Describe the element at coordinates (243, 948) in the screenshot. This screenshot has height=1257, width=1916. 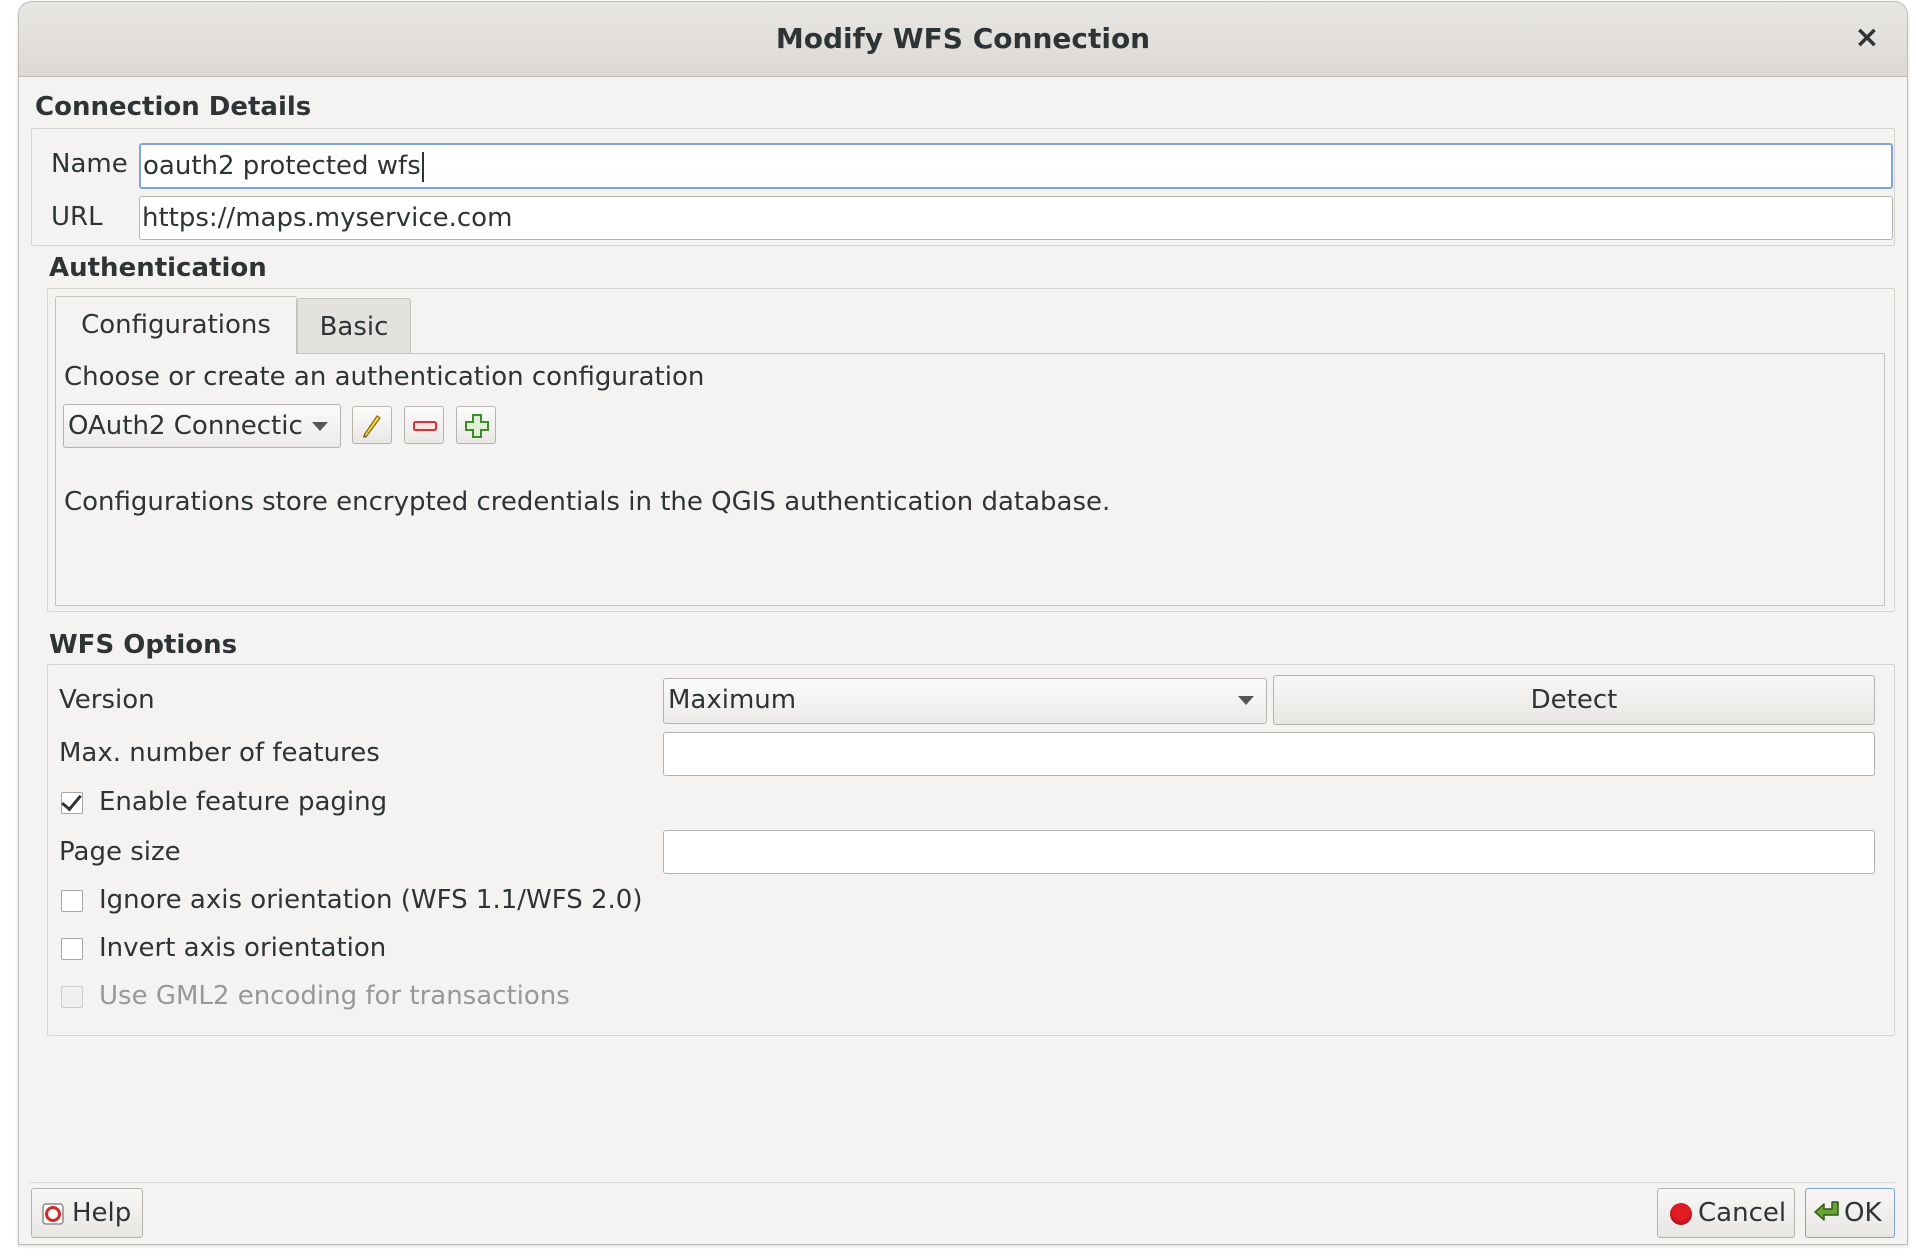
I see `invert-axis-label: Invert axis orientation` at that location.